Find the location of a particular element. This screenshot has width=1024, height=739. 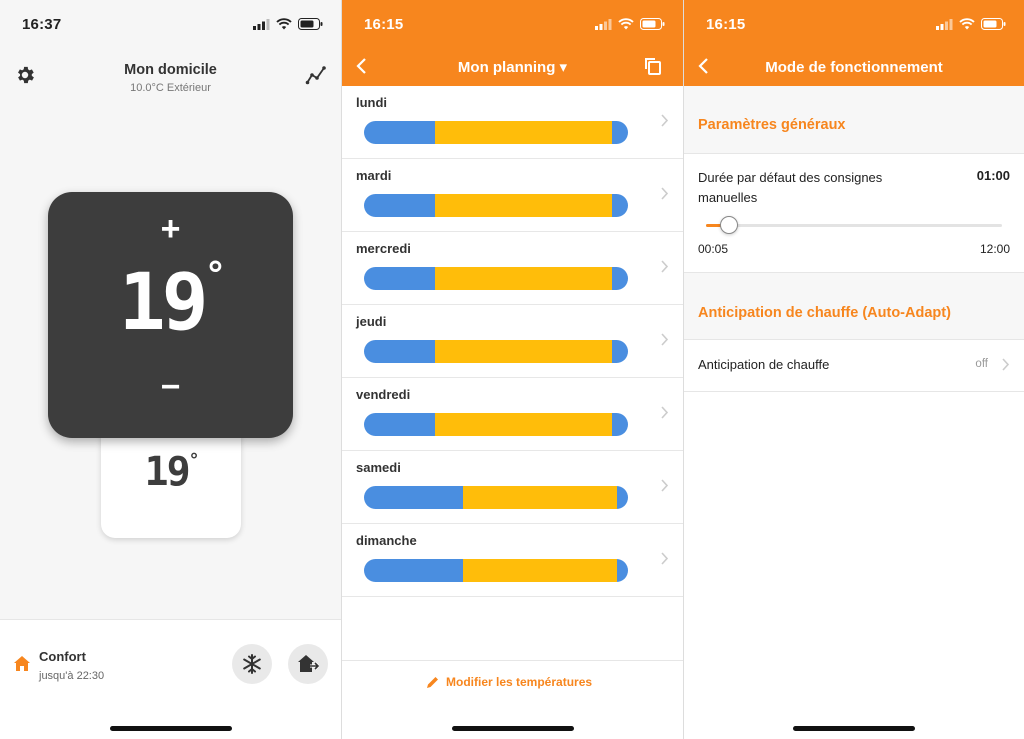

anticipation-value: off is located at coordinates (981, 364).